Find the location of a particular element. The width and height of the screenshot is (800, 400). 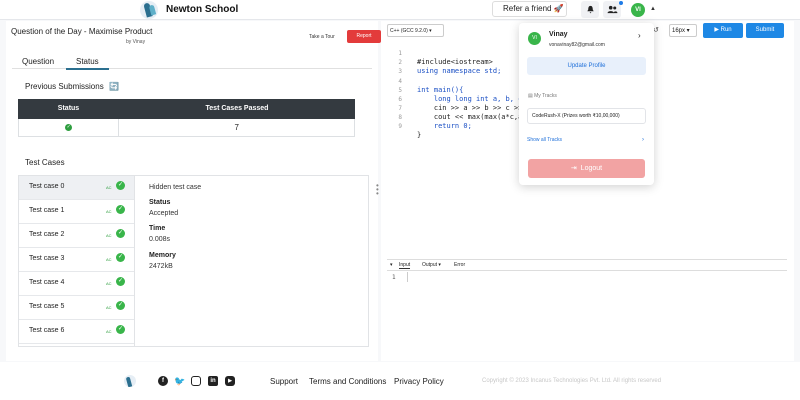

previous-submissions-title: Previous Submissions is located at coordinates (64, 86).